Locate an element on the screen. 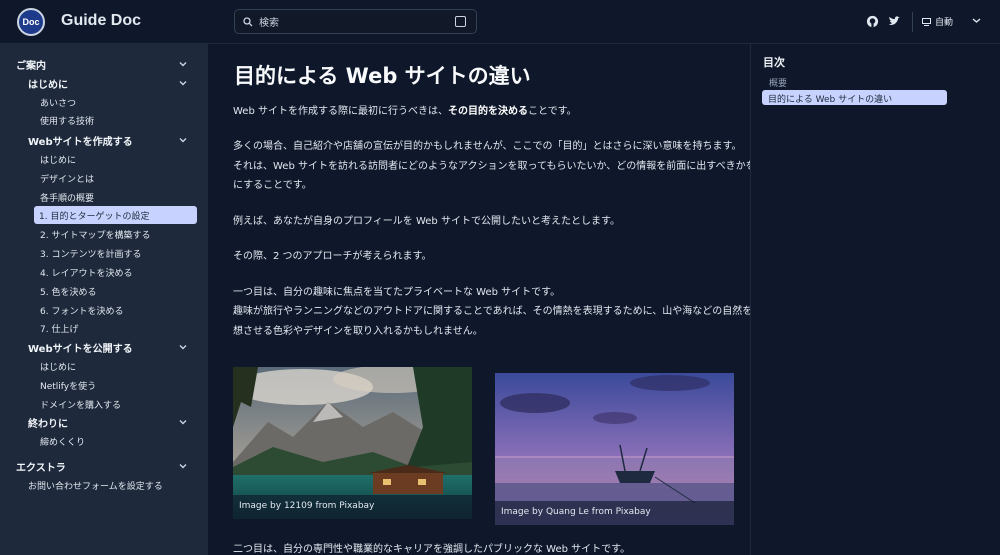 The image size is (1000, 555). header-divider is located at coordinates (912, 22).